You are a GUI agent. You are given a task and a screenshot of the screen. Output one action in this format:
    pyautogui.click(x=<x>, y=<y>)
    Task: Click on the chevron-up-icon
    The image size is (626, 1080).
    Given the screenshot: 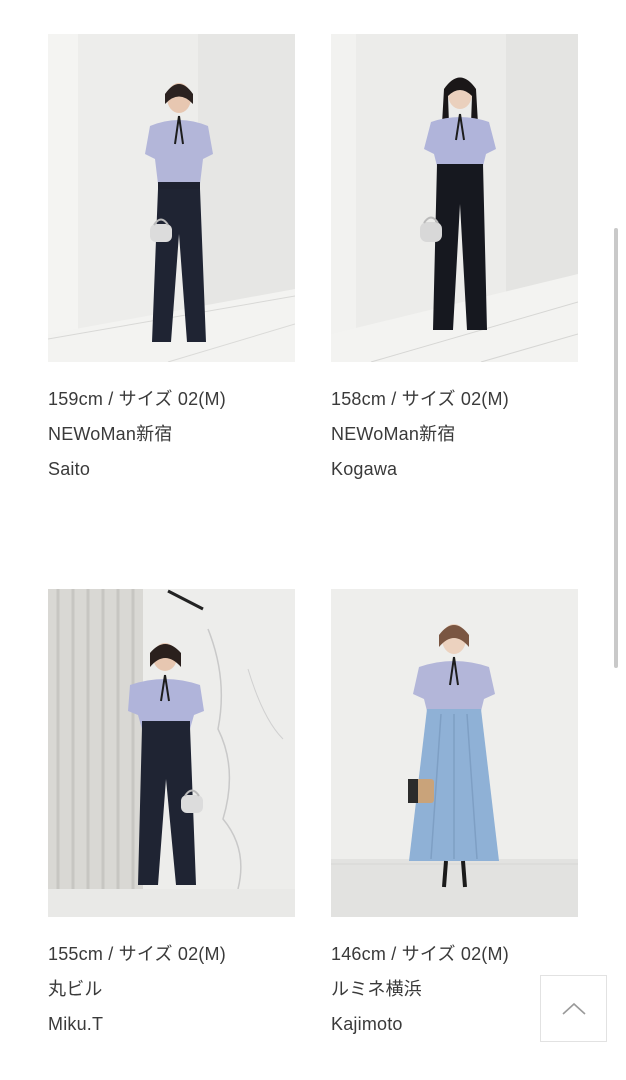 What is the action you would take?
    pyautogui.click(x=573, y=1008)
    